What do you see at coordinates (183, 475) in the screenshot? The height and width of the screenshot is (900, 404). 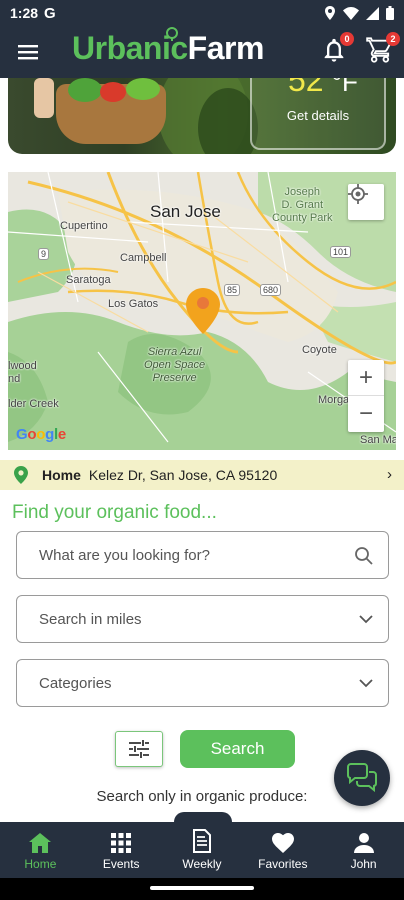 I see `address-value: Kelez Dr, San Jose, CA 95120` at bounding box center [183, 475].